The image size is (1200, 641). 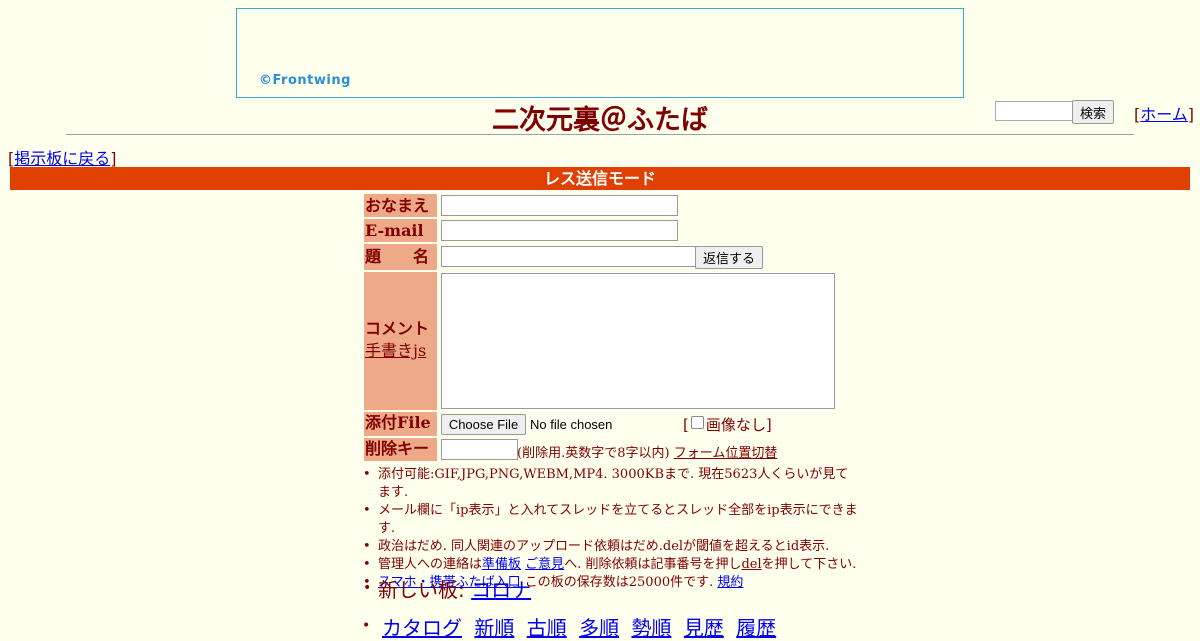 What do you see at coordinates (726, 453) in the screenshot?
I see `form-position-toggle-link: フォーム位置切替` at bounding box center [726, 453].